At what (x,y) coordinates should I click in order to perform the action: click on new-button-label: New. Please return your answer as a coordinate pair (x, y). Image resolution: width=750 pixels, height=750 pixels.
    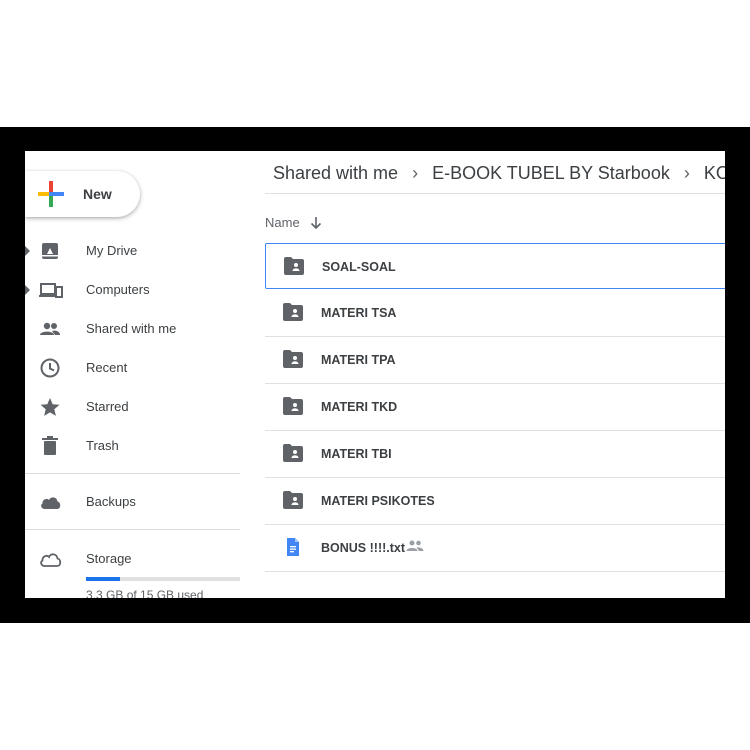
    Looking at the image, I should click on (97, 194).